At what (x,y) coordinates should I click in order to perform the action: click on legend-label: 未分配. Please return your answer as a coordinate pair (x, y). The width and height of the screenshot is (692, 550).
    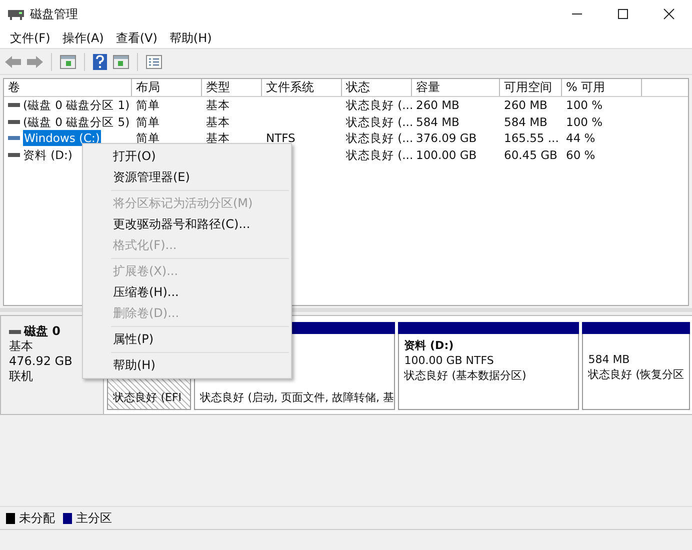
    Looking at the image, I should click on (37, 518).